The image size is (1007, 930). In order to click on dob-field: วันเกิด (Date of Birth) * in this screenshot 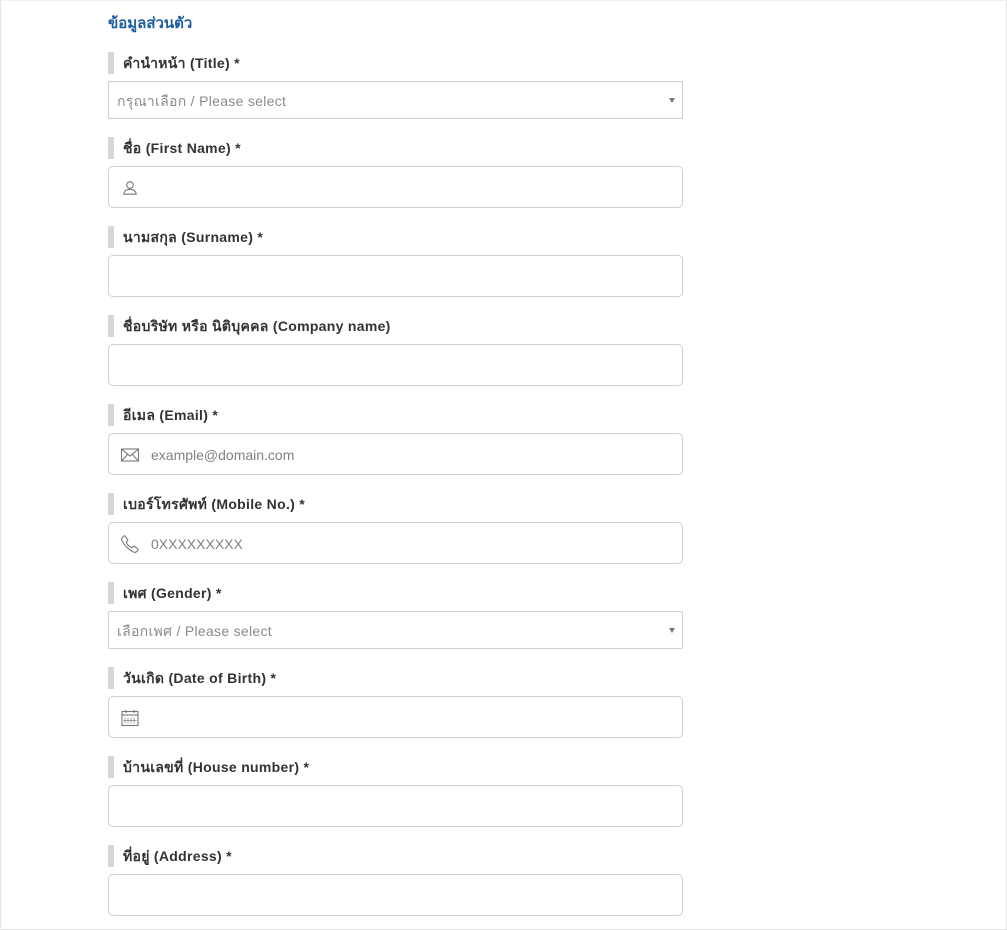, I will do `click(395, 703)`.